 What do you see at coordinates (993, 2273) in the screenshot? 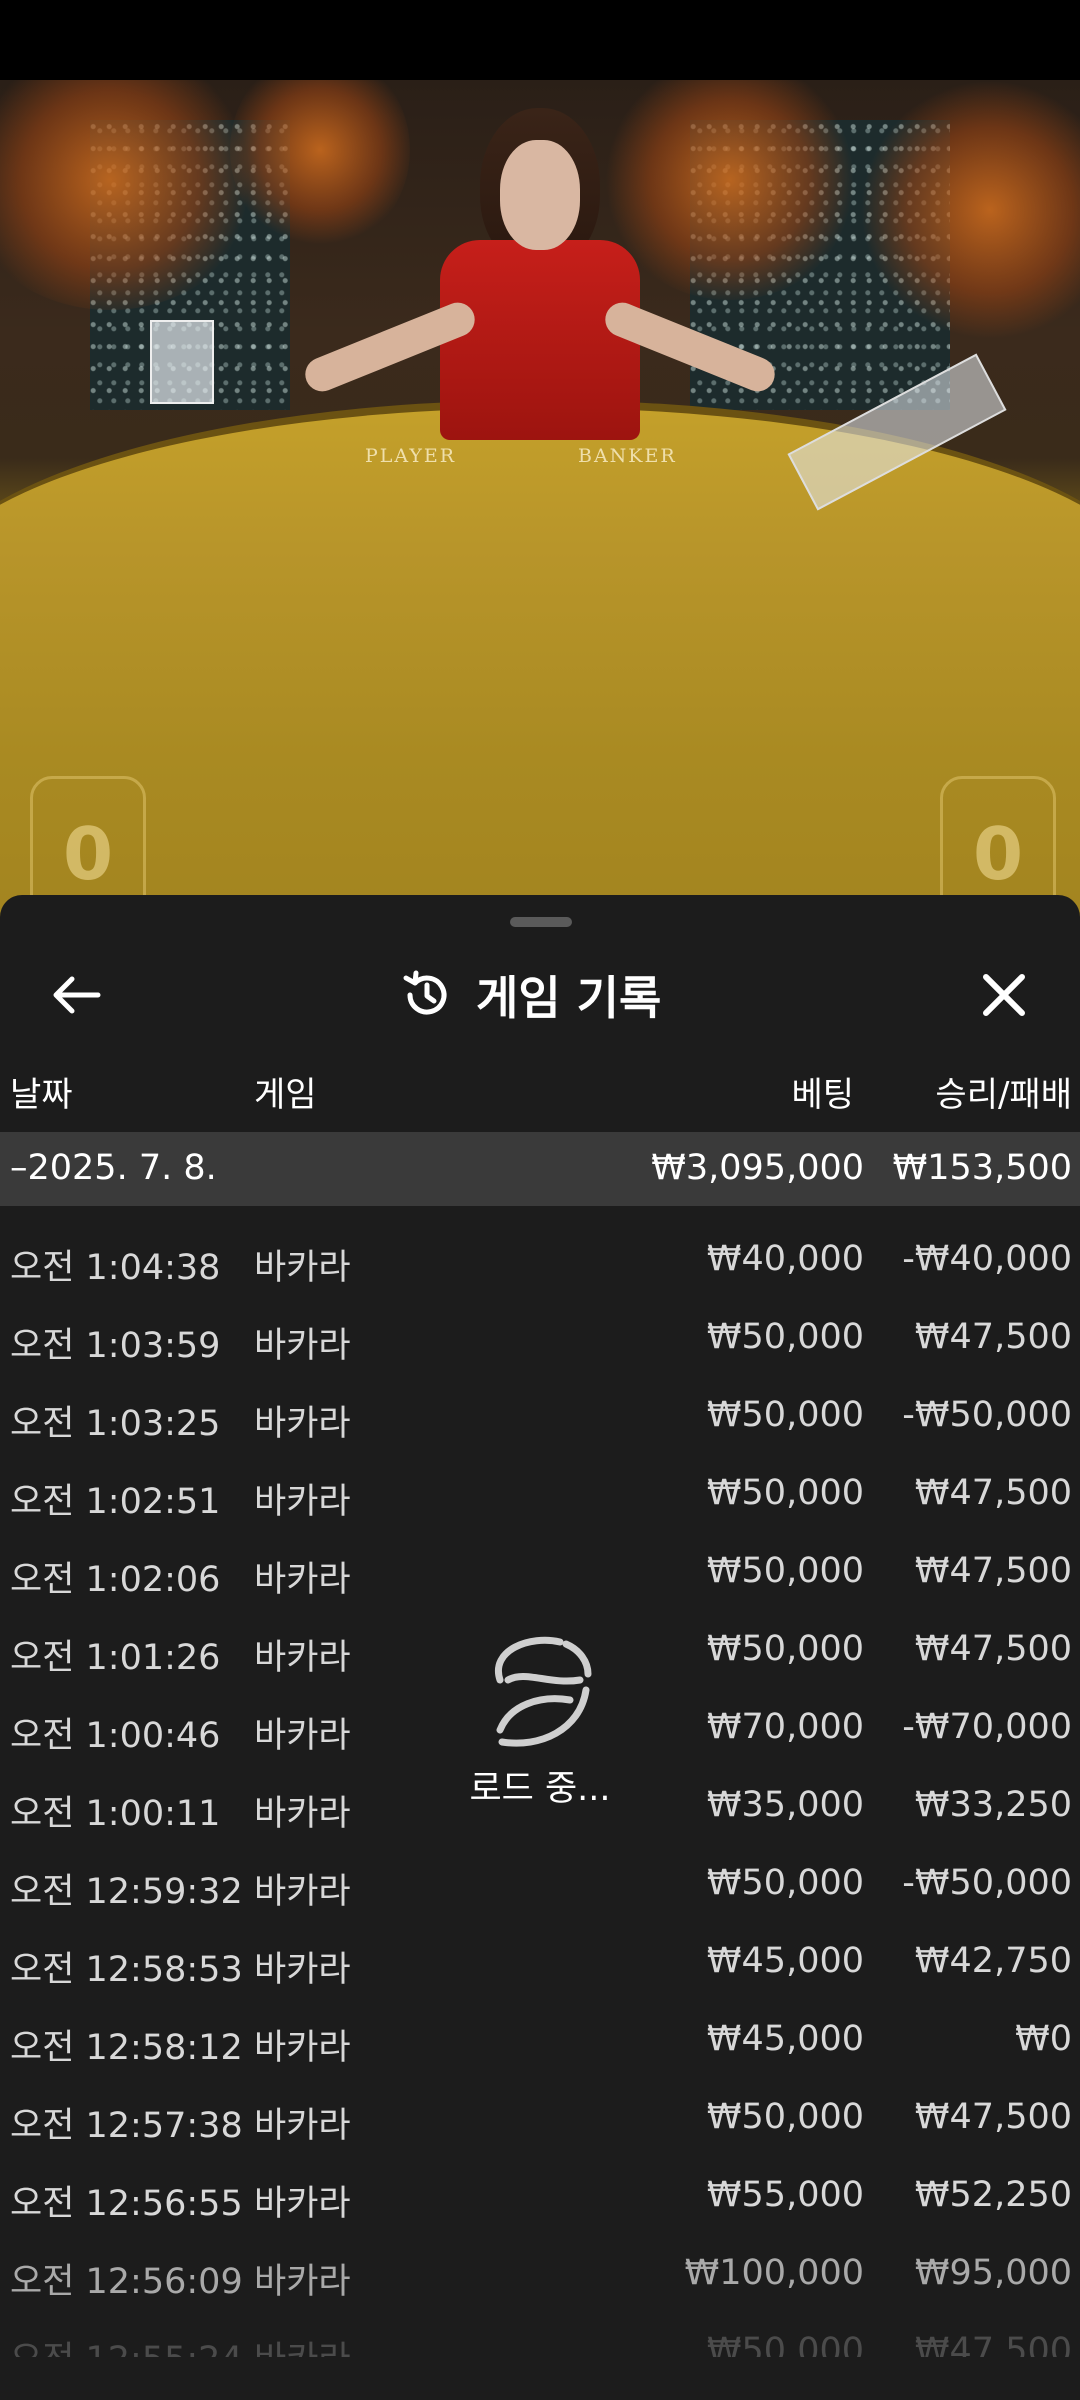
I see `row-result: ₩95,000` at bounding box center [993, 2273].